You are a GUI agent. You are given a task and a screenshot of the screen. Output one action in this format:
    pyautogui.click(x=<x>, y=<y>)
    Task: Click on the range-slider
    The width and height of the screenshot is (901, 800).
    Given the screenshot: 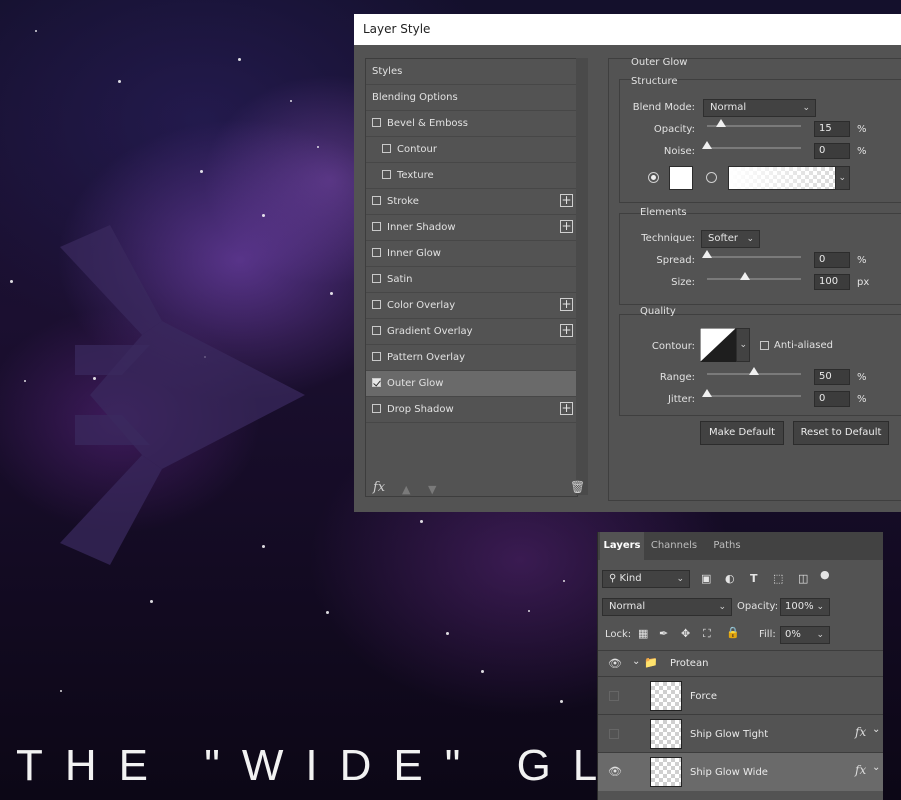 What is the action you would take?
    pyautogui.click(x=754, y=371)
    